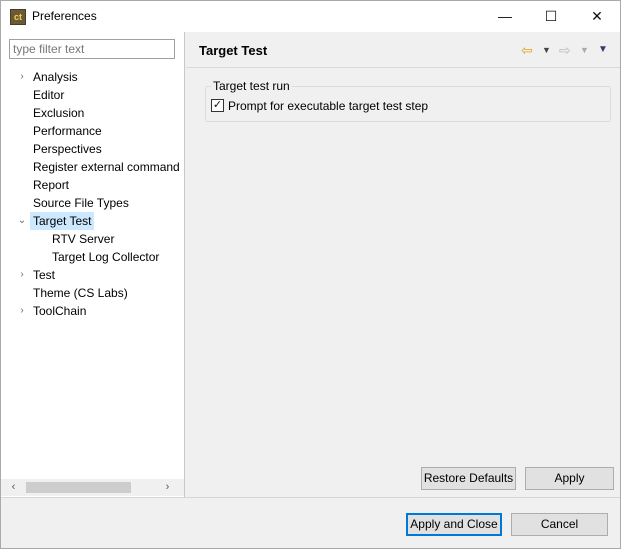 The image size is (621, 549). What do you see at coordinates (49, 95) in the screenshot?
I see `tree-item-label: Editor` at bounding box center [49, 95].